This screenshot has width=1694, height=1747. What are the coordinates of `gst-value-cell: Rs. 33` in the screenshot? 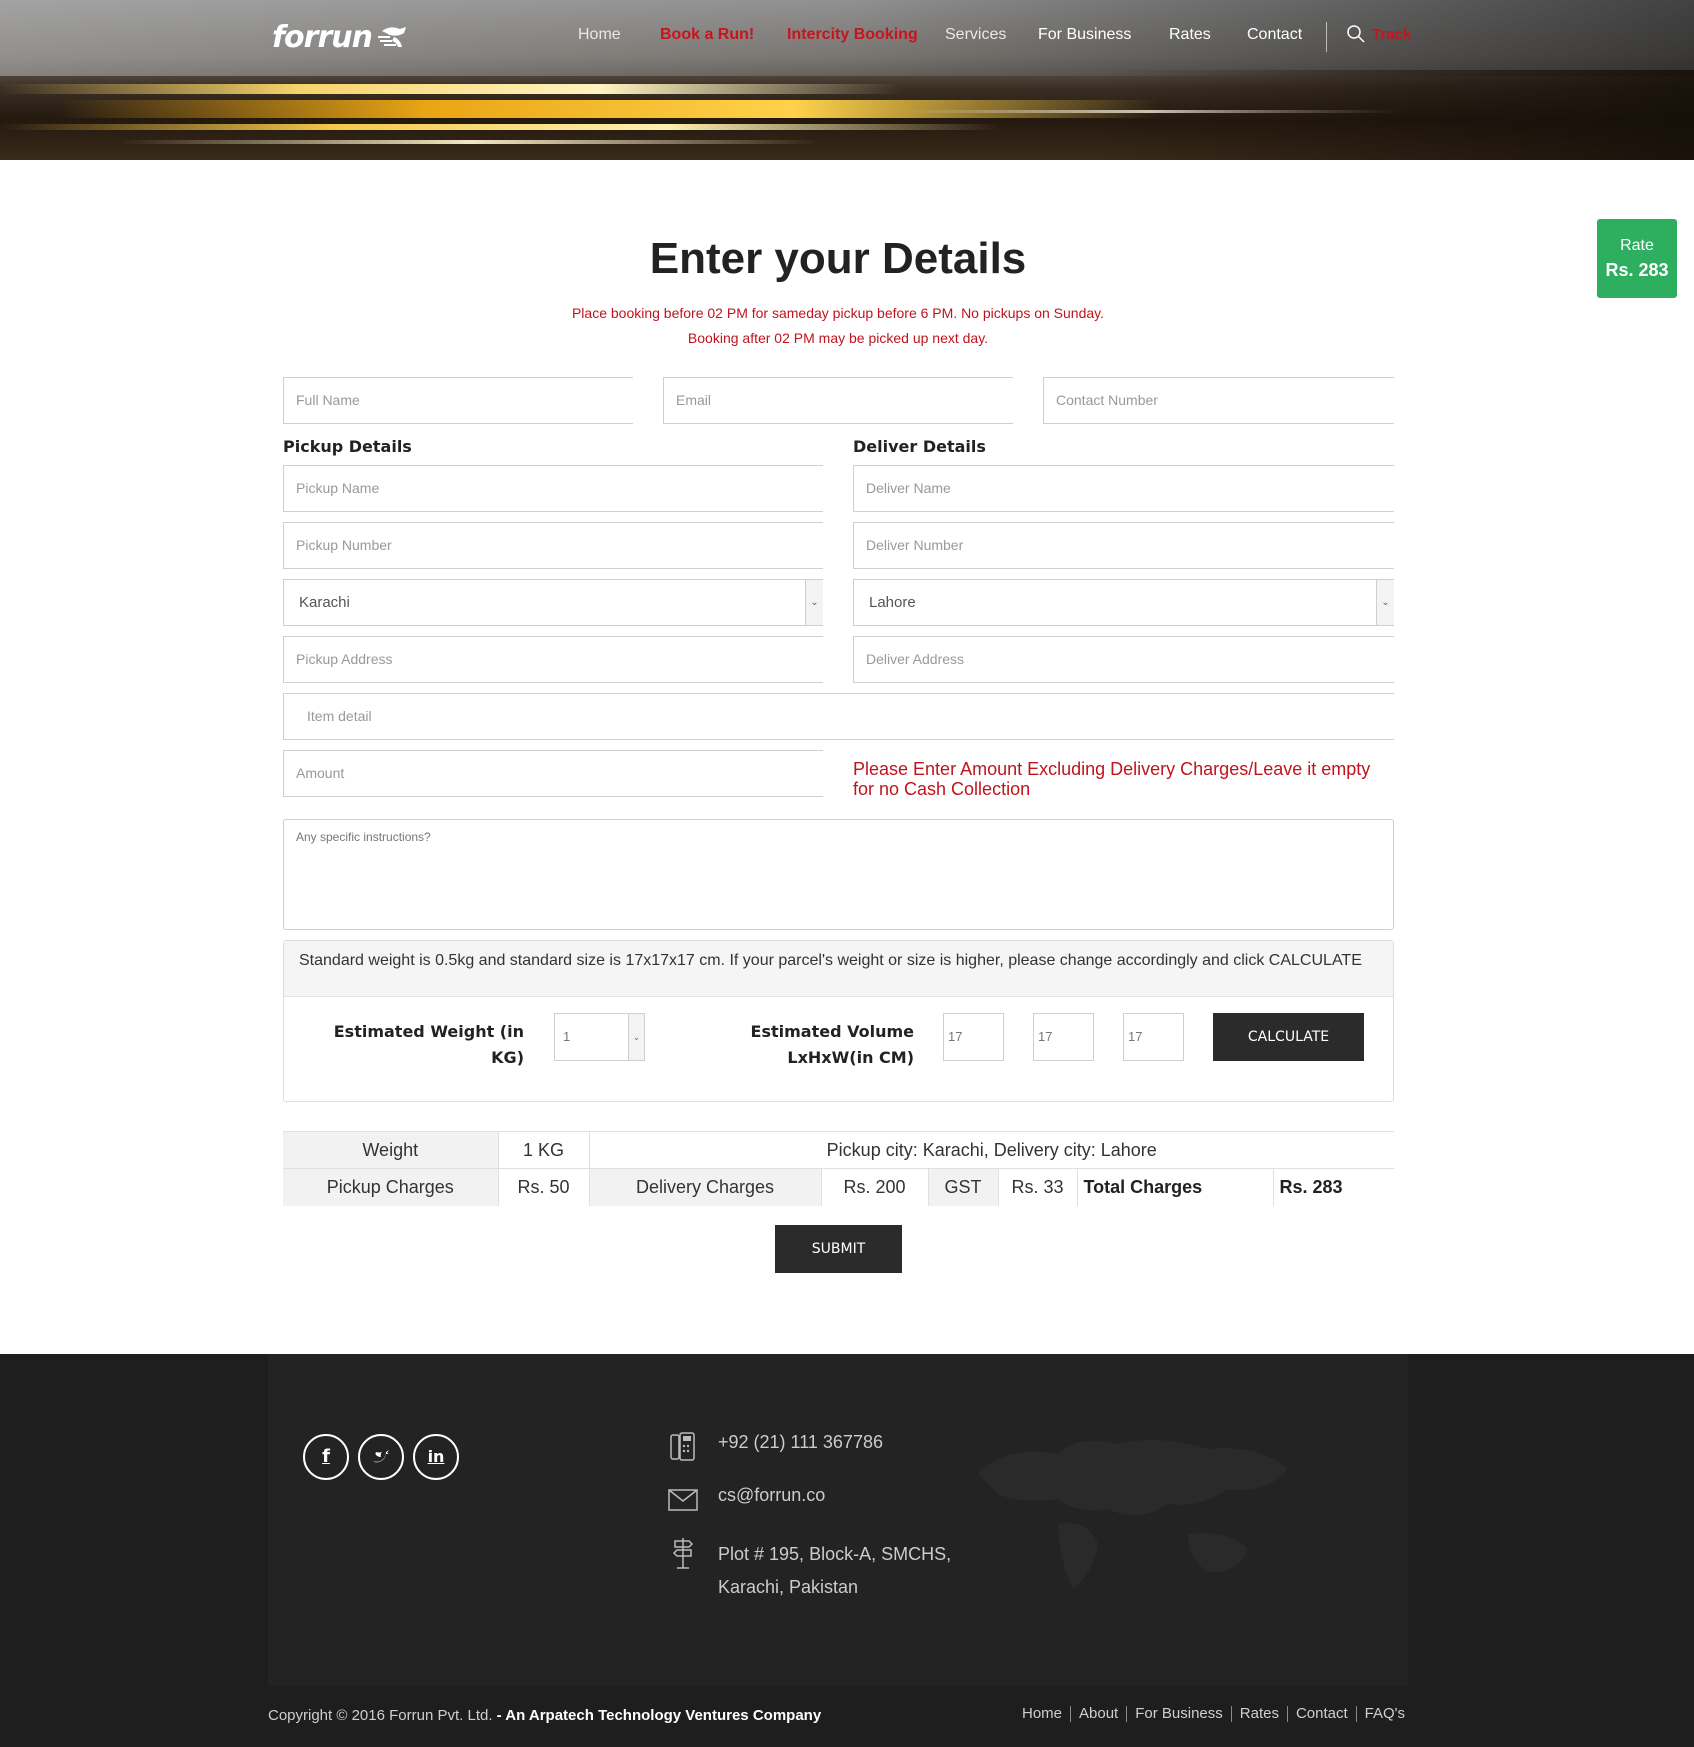 It's located at (1037, 1187).